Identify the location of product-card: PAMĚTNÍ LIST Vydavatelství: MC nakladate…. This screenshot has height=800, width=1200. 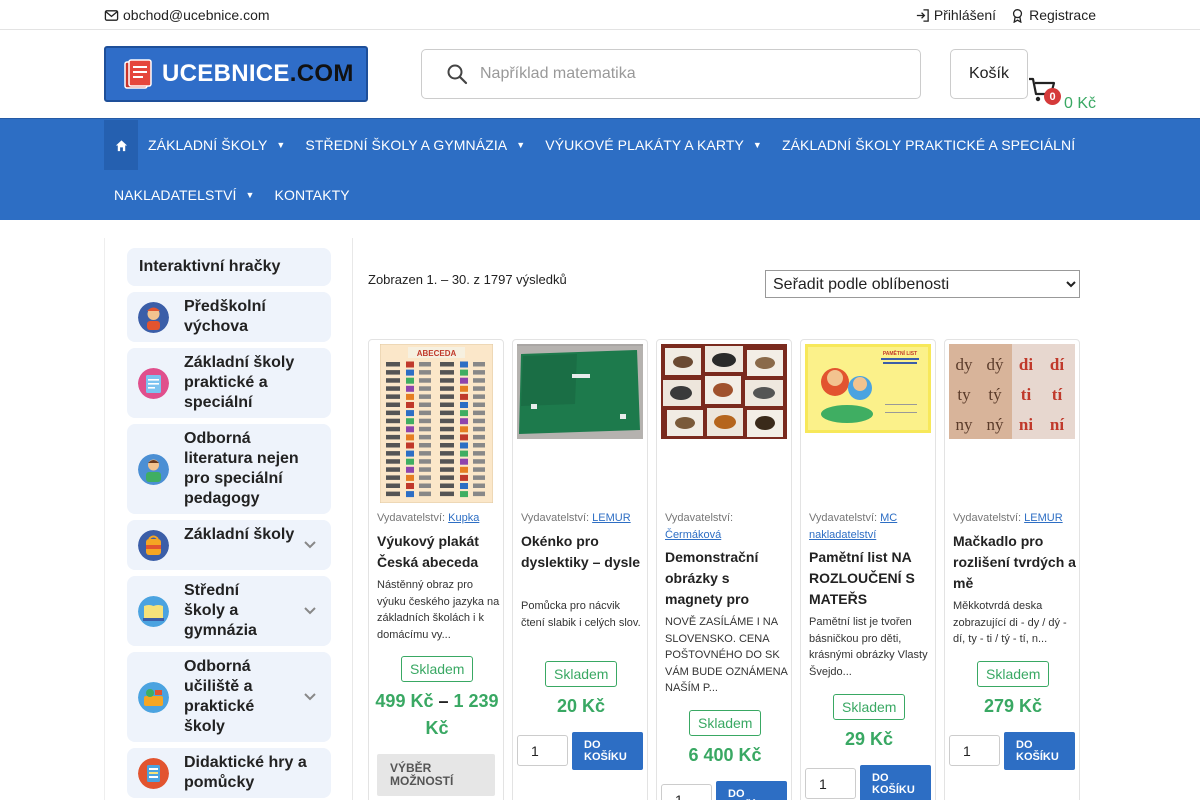
(868, 569).